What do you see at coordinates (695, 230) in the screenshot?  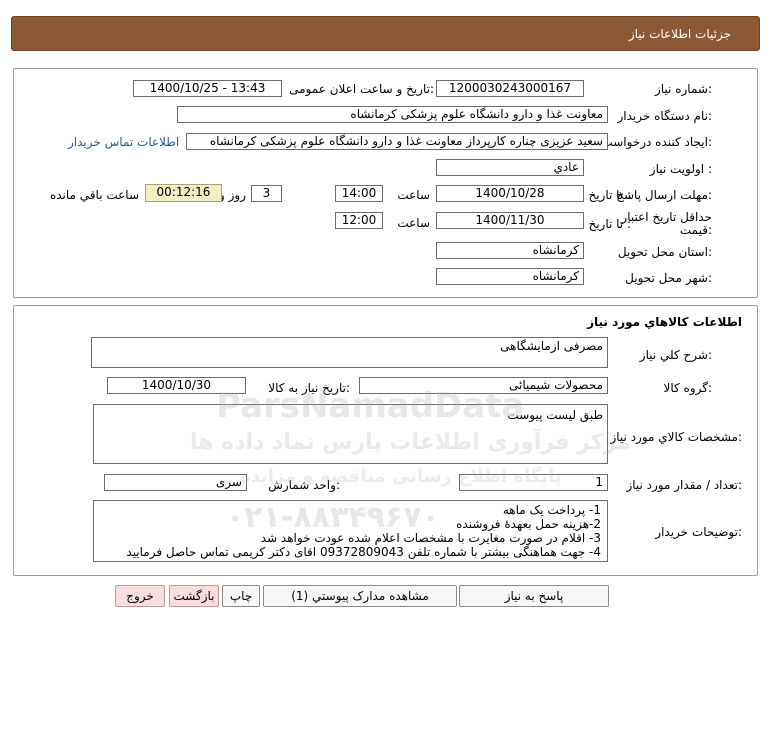 I see `validity-label-line2: قيمت:` at bounding box center [695, 230].